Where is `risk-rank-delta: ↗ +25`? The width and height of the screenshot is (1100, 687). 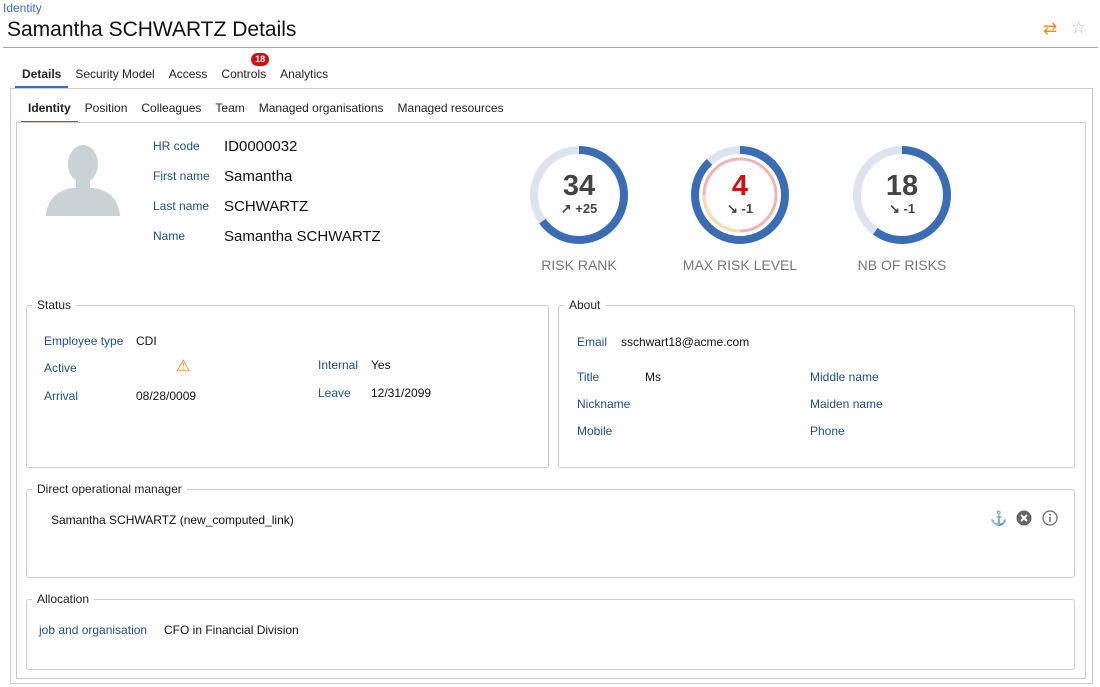
risk-rank-delta: ↗ +25 is located at coordinates (579, 209).